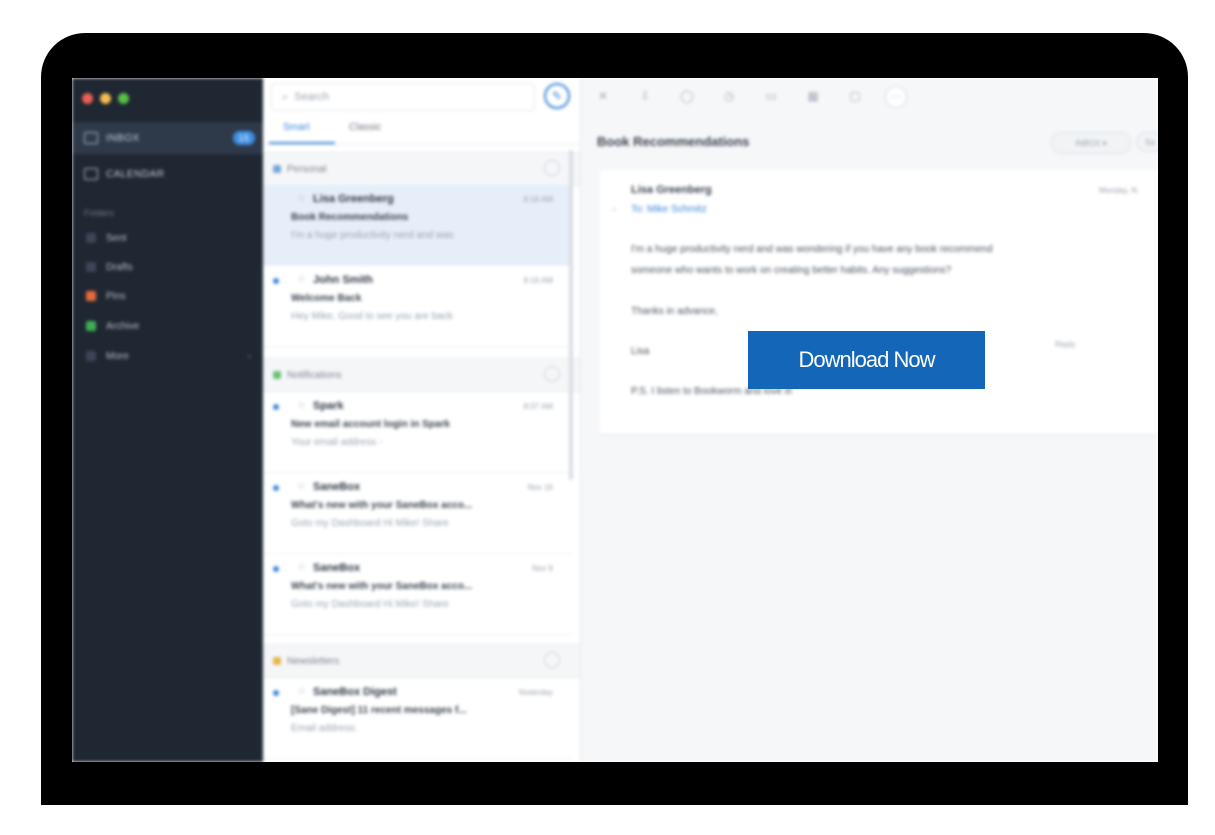 The height and width of the screenshot is (835, 1215). Describe the element at coordinates (535, 692) in the screenshot. I see `email-time: Yesterday` at that location.